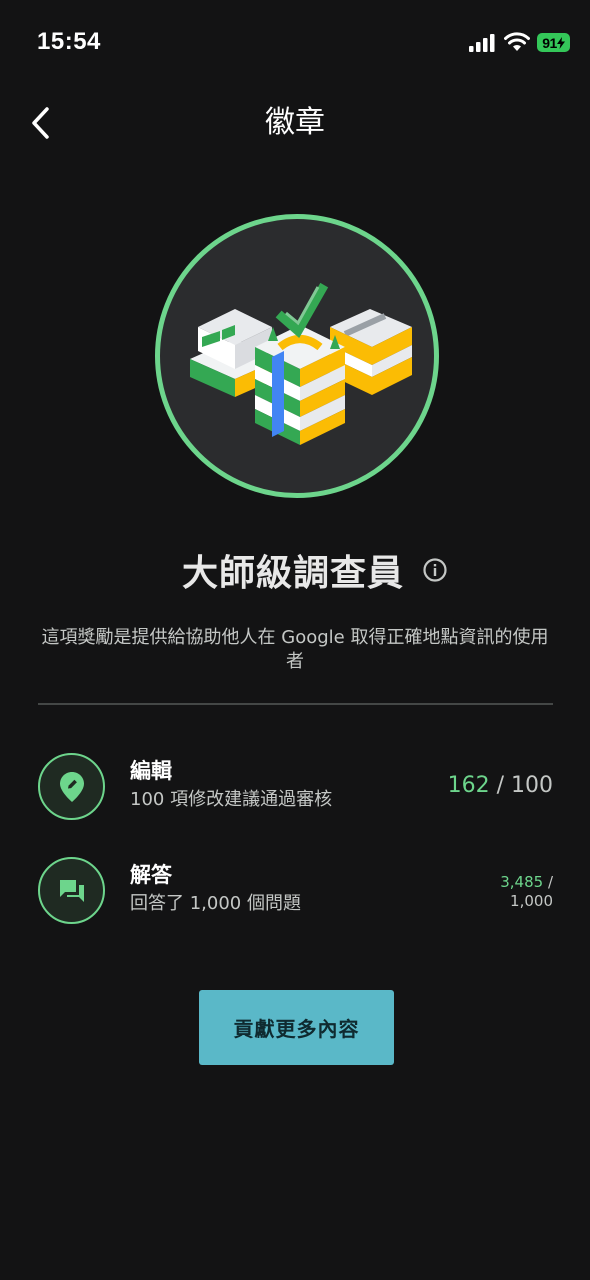  Describe the element at coordinates (295, 704) in the screenshot. I see `divider` at that location.